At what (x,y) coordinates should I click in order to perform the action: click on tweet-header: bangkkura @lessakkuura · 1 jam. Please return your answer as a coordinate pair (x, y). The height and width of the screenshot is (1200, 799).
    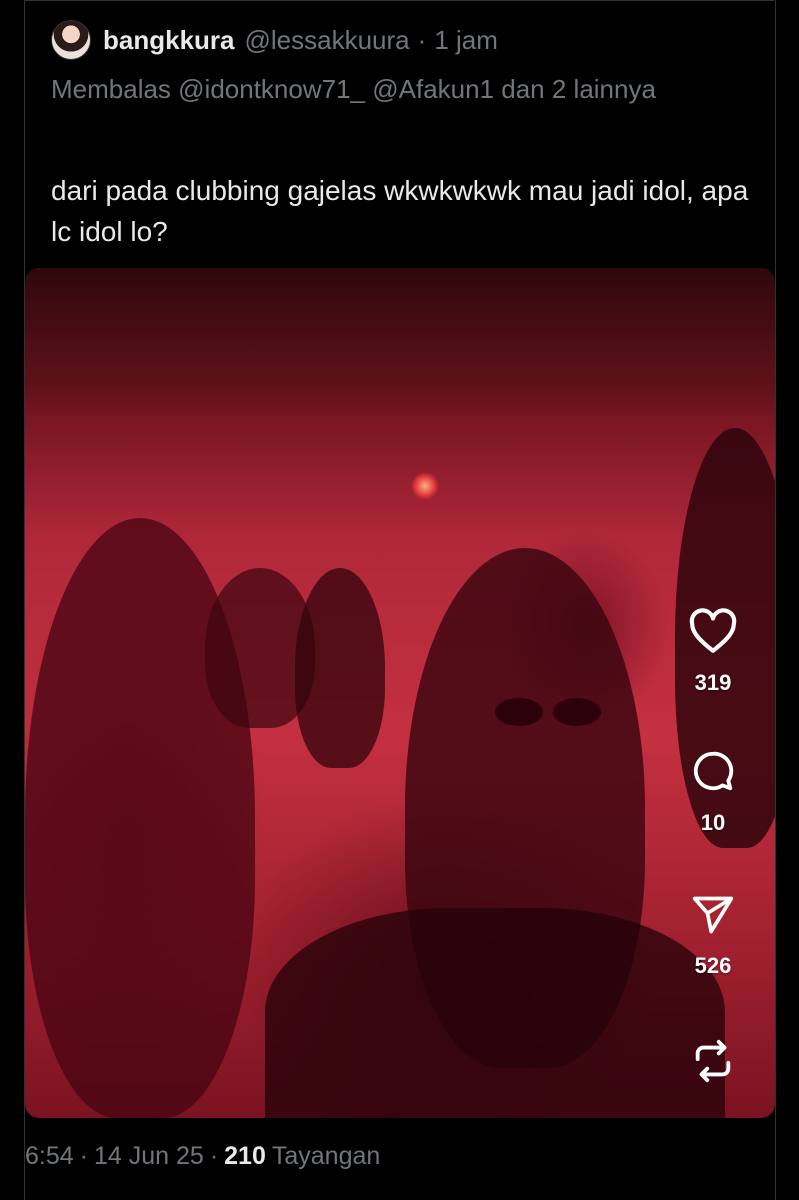
    Looking at the image, I should click on (274, 40).